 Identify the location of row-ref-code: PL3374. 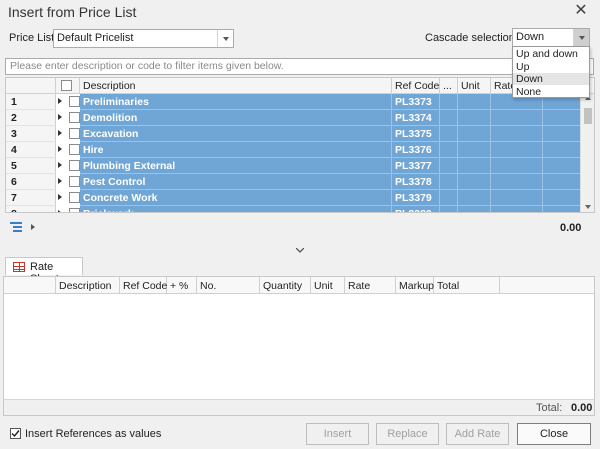
(416, 118).